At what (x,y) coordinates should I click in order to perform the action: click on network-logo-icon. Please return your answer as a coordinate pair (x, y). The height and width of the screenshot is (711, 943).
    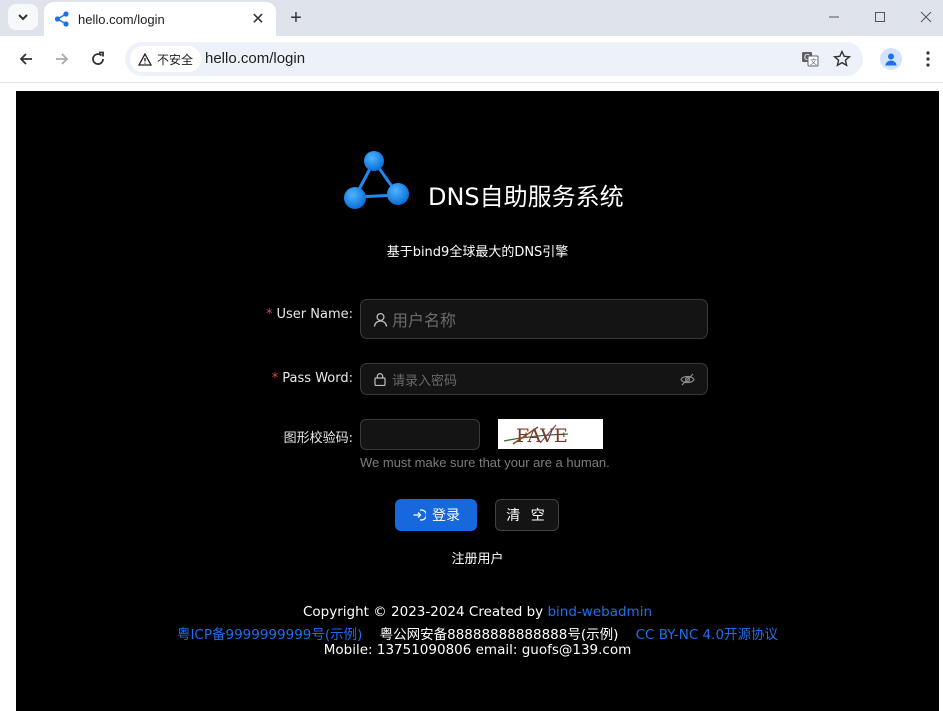
    Looking at the image, I should click on (376, 180).